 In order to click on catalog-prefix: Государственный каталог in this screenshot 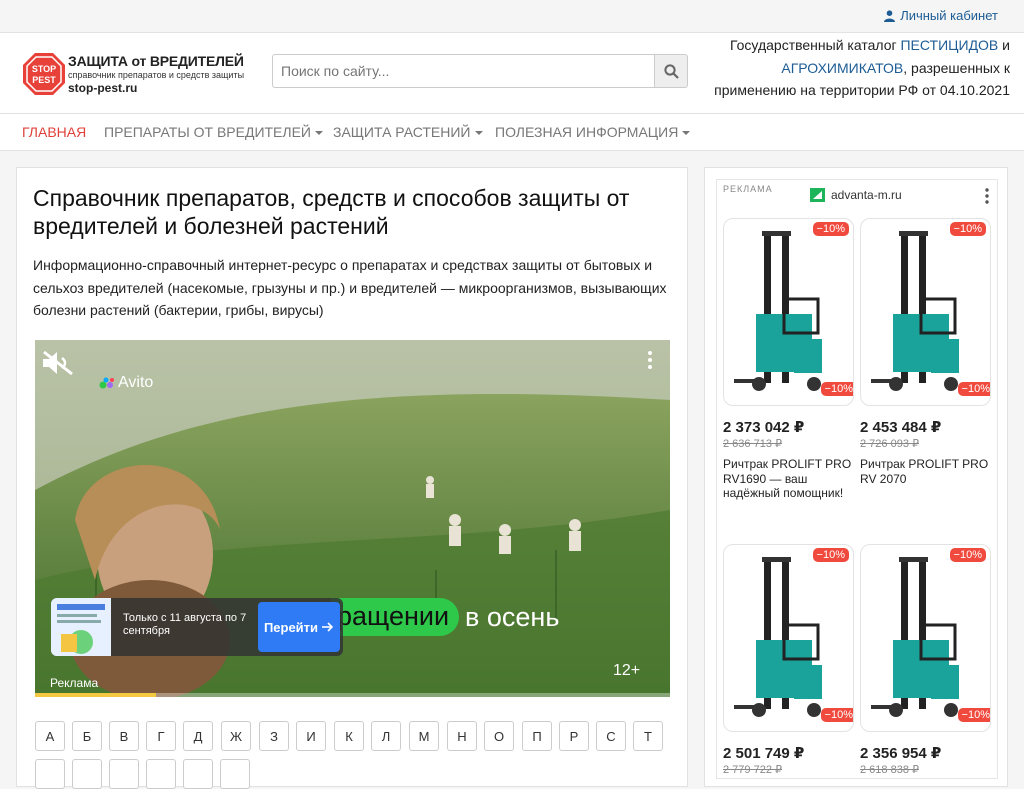, I will do `click(813, 45)`.